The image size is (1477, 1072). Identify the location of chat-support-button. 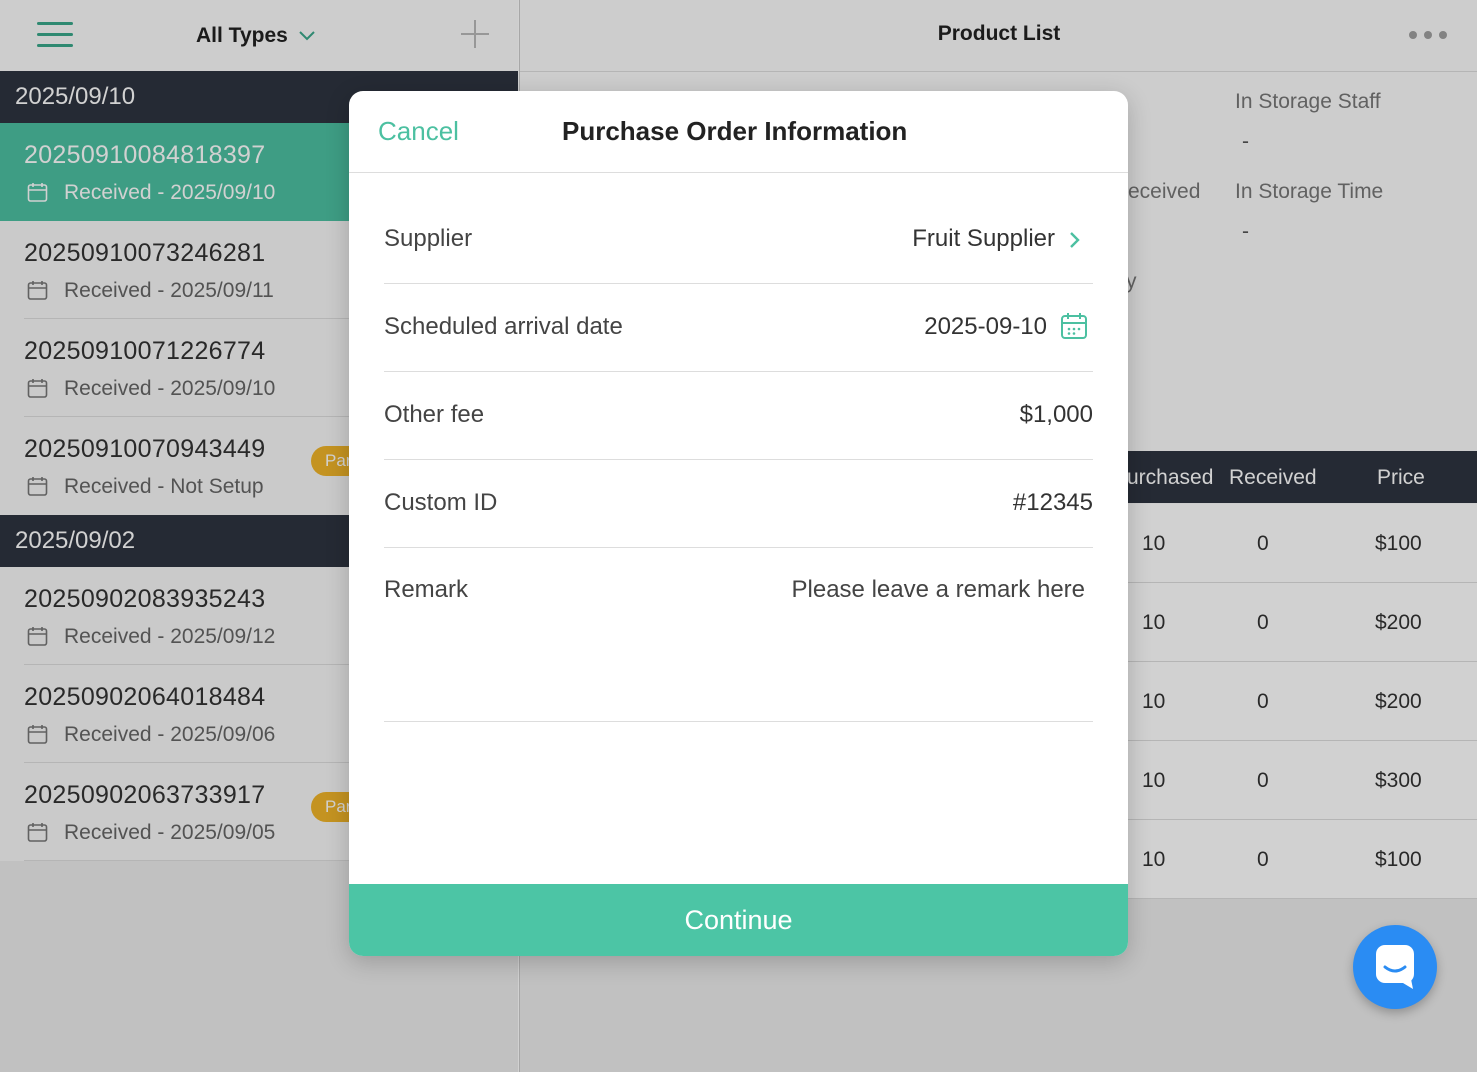
(1395, 967).